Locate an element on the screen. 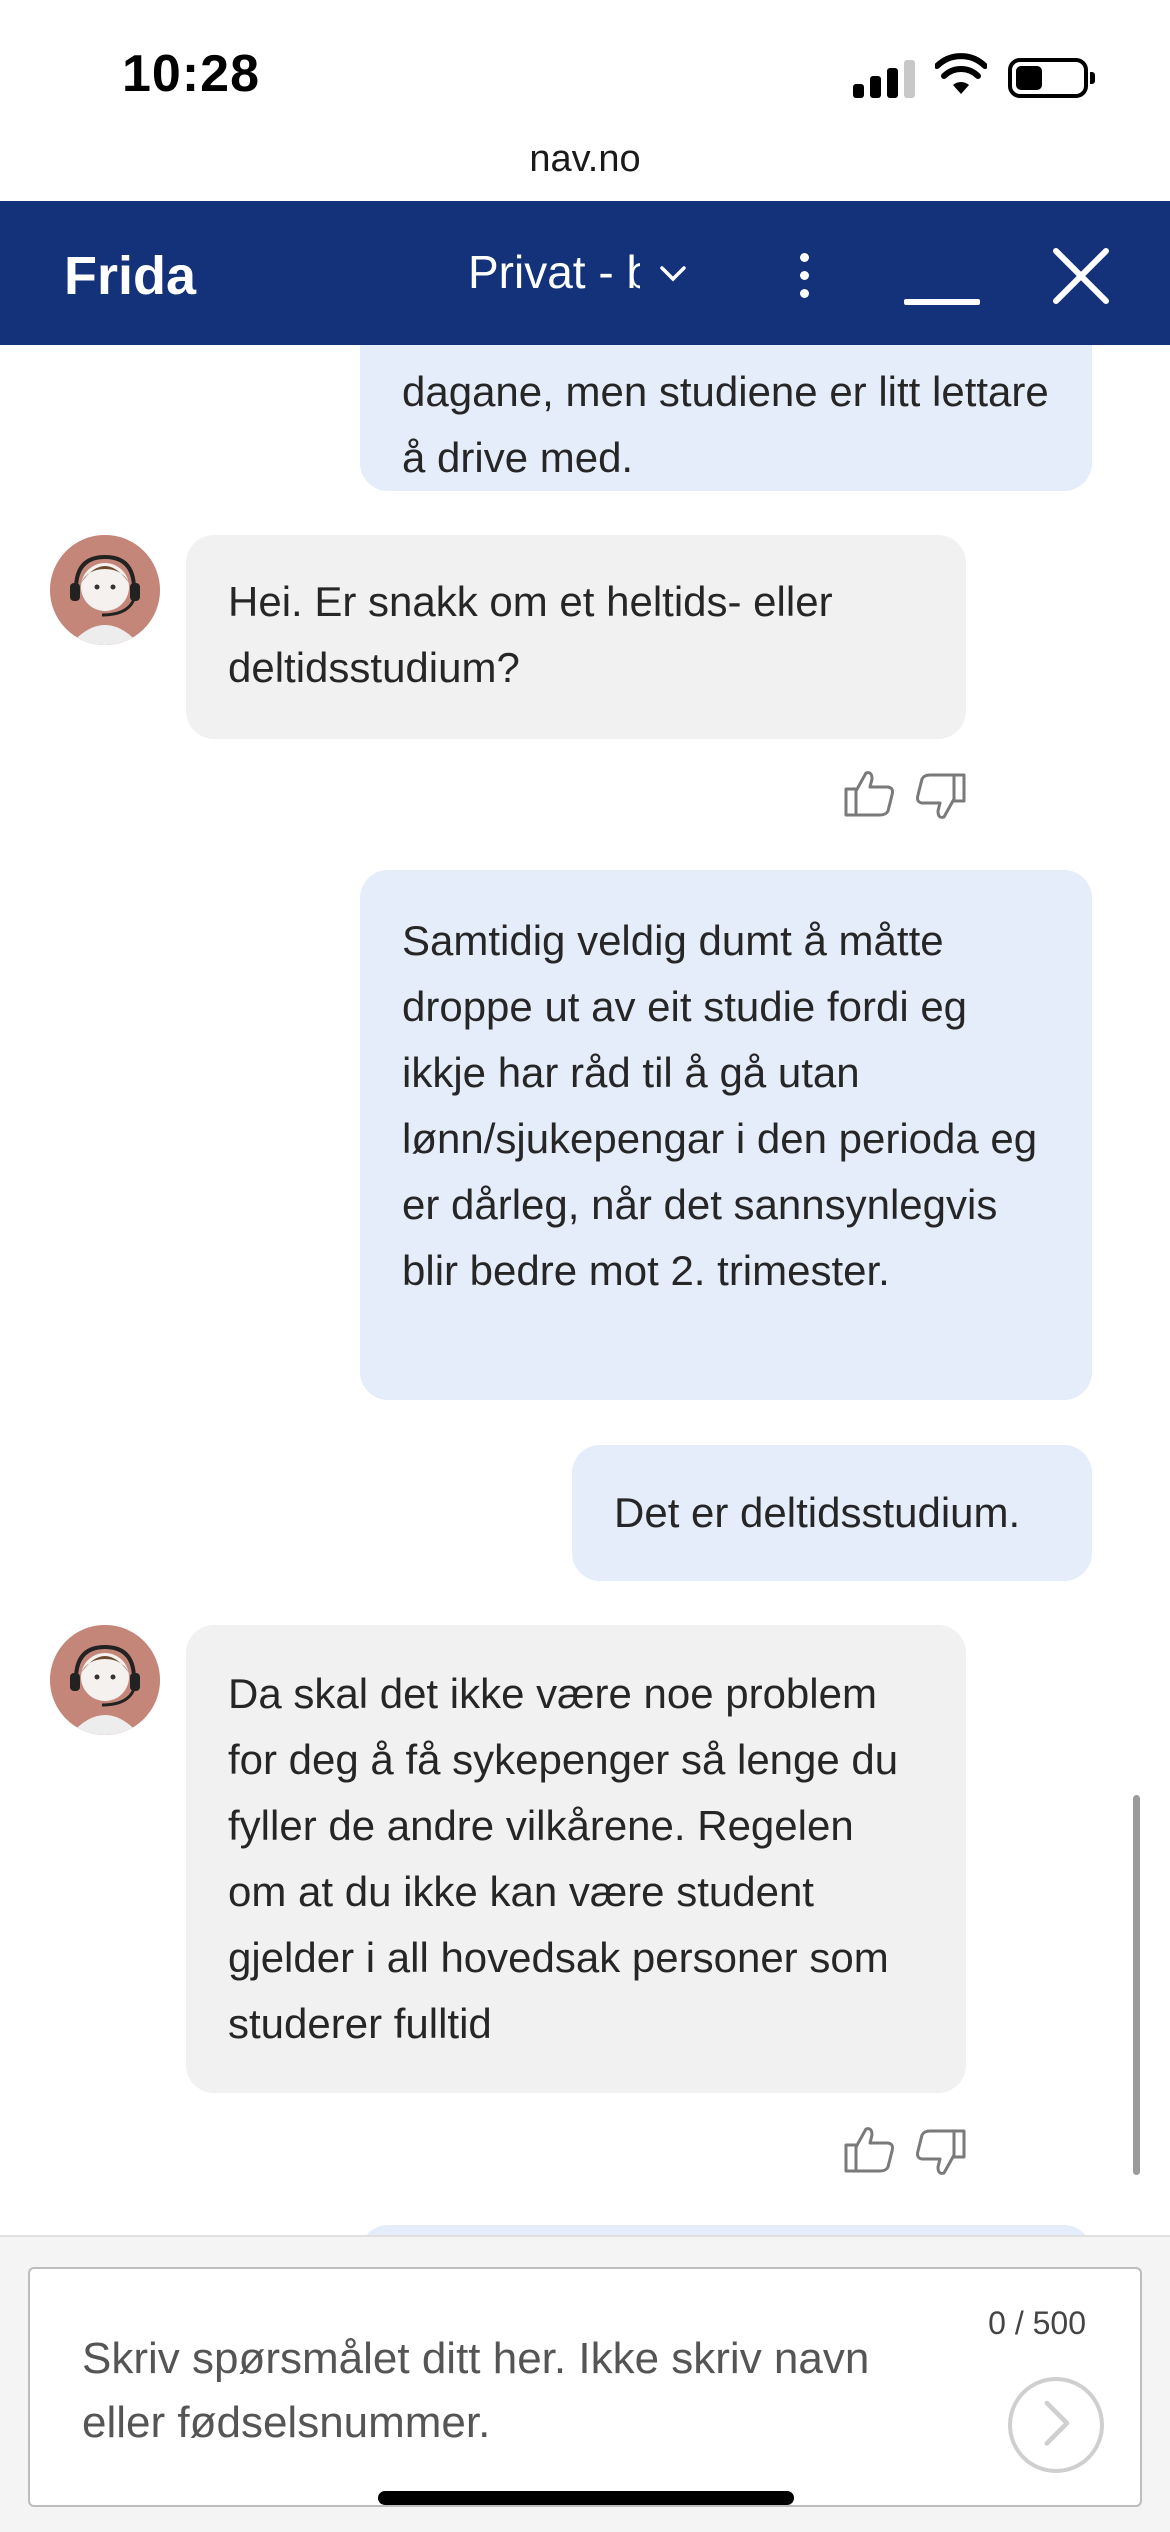 This screenshot has width=1170, height=2532. chat-title: Frida is located at coordinates (130, 276).